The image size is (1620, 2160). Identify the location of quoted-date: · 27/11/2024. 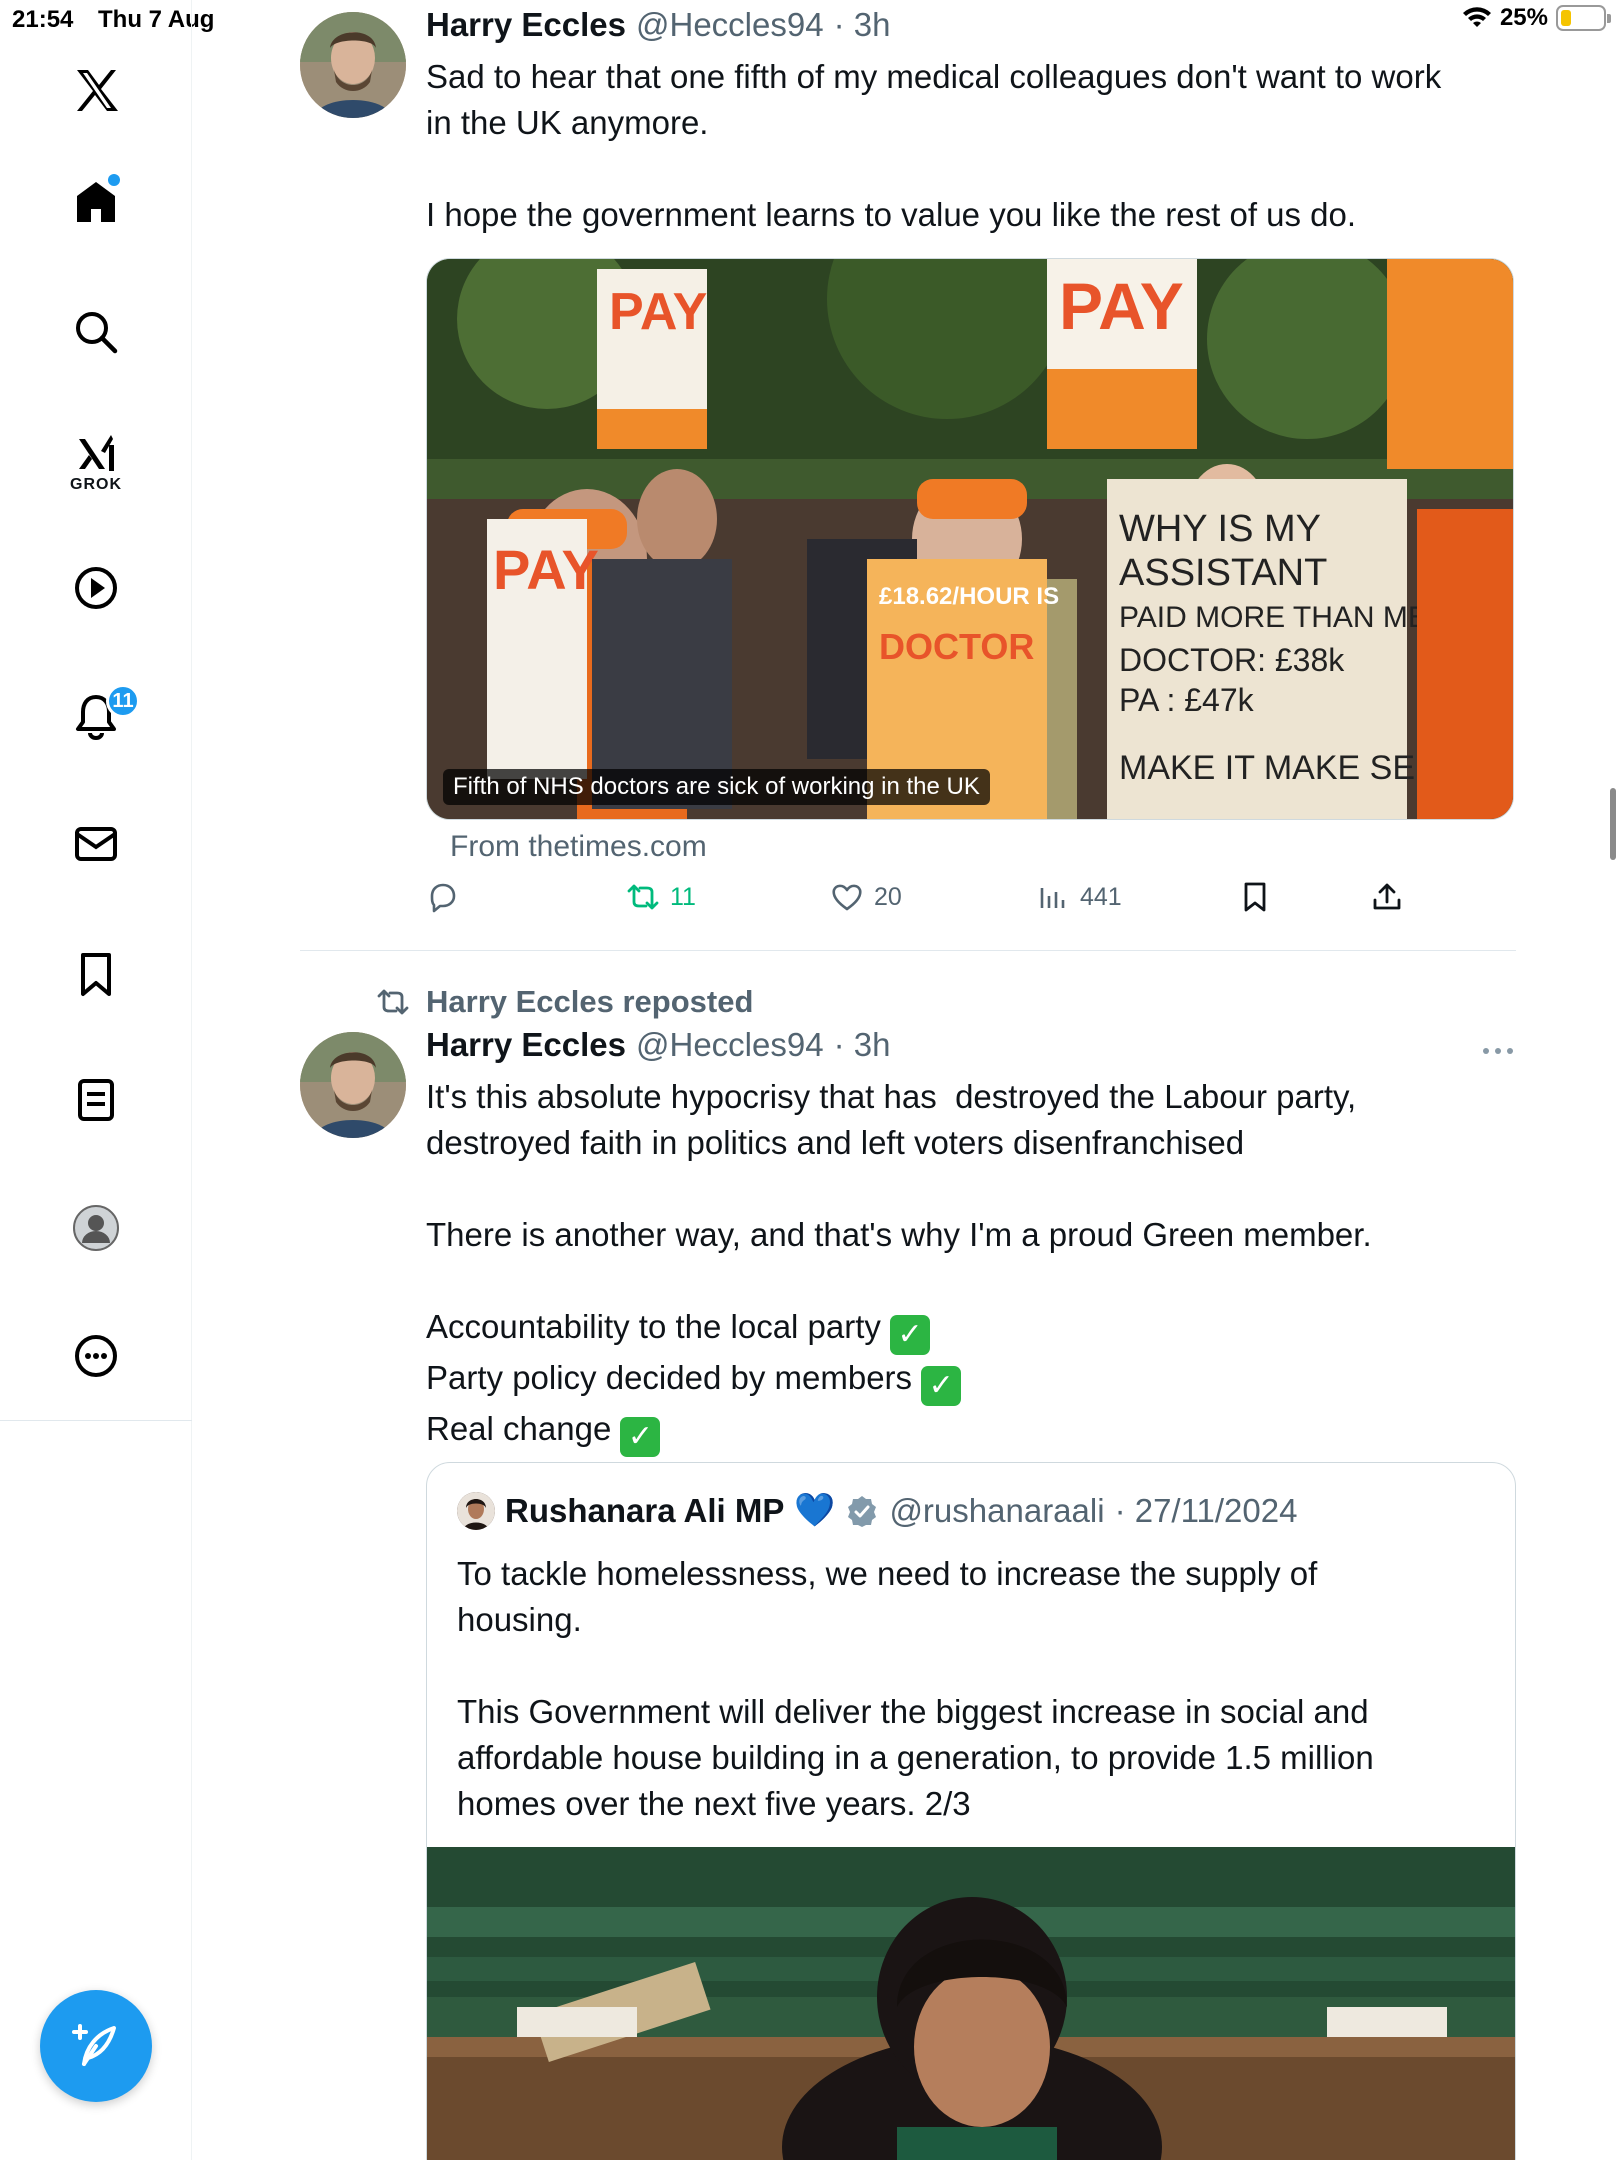
(1206, 1511).